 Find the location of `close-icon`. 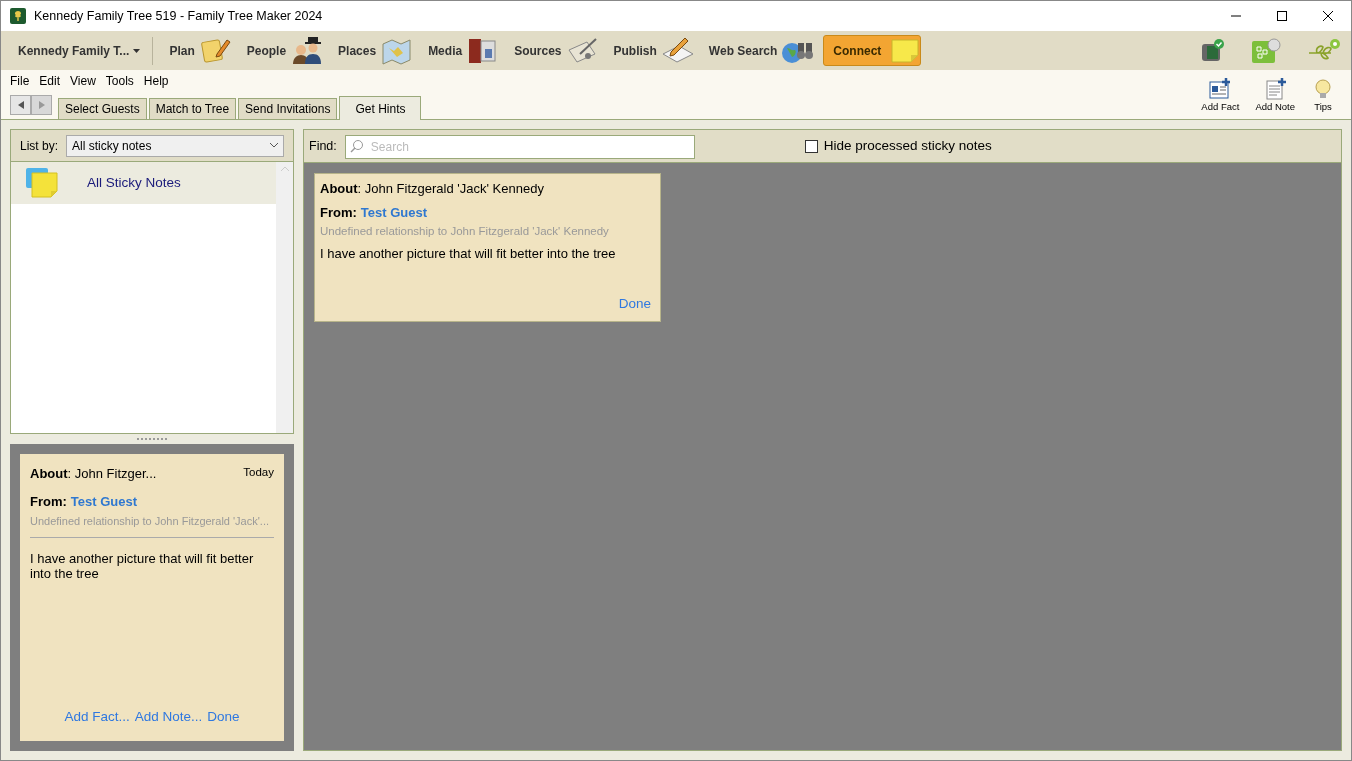

close-icon is located at coordinates (1328, 16).